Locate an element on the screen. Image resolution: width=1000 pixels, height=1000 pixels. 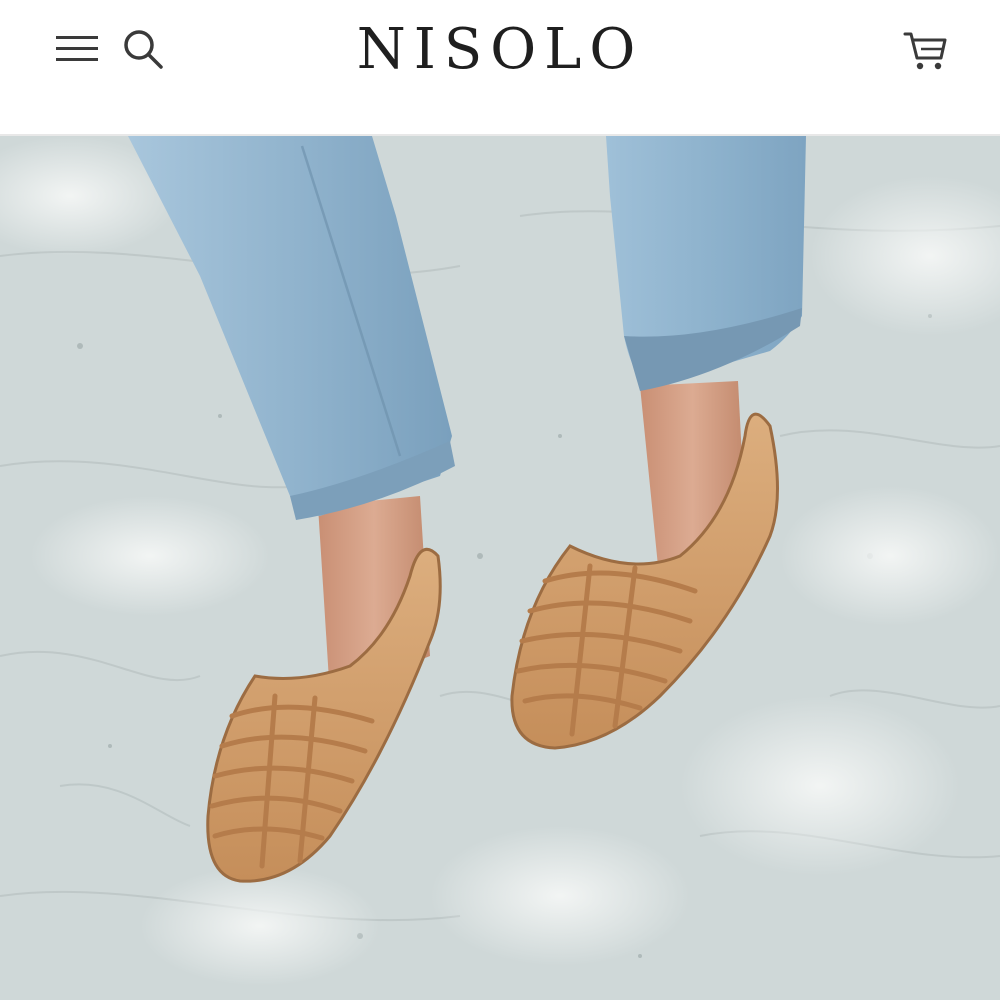
search-button is located at coordinates (143, 49).